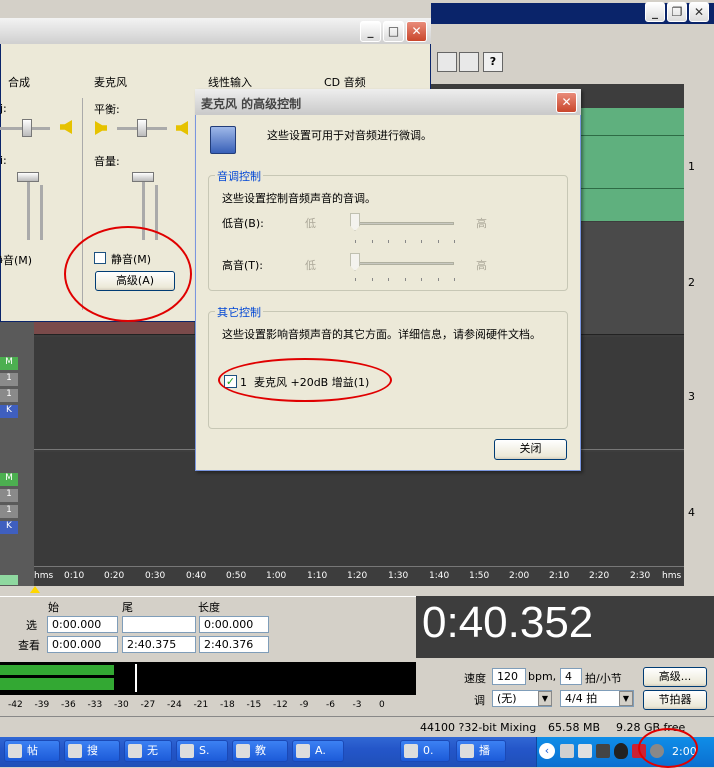 This screenshot has height=768, width=714. Describe the element at coordinates (239, 176) in the screenshot. I see `tone-group-label: 音调控制` at that location.